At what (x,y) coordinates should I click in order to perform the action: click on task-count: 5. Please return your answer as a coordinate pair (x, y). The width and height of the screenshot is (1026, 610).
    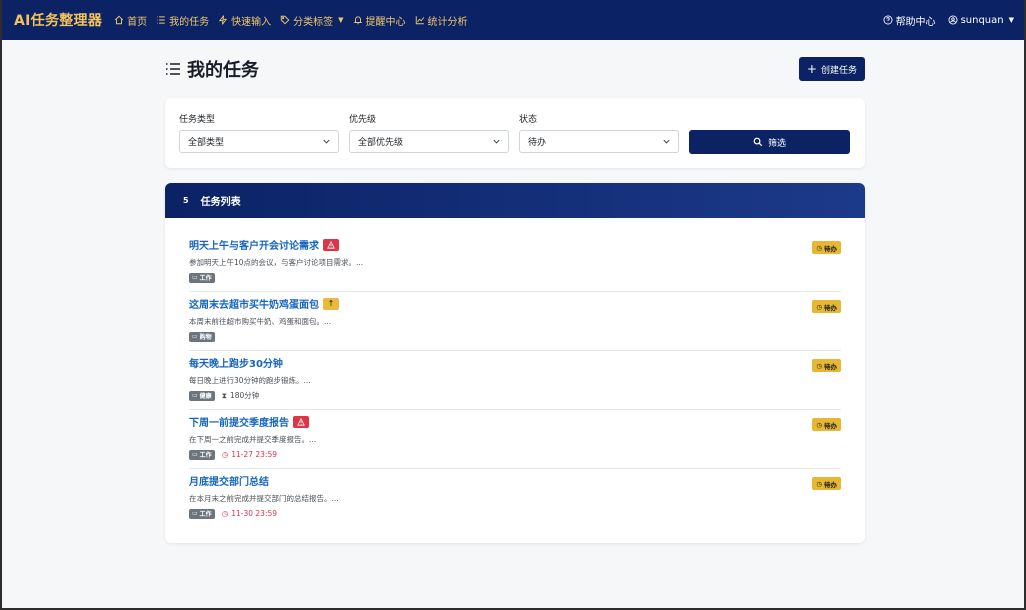
    Looking at the image, I should click on (186, 200).